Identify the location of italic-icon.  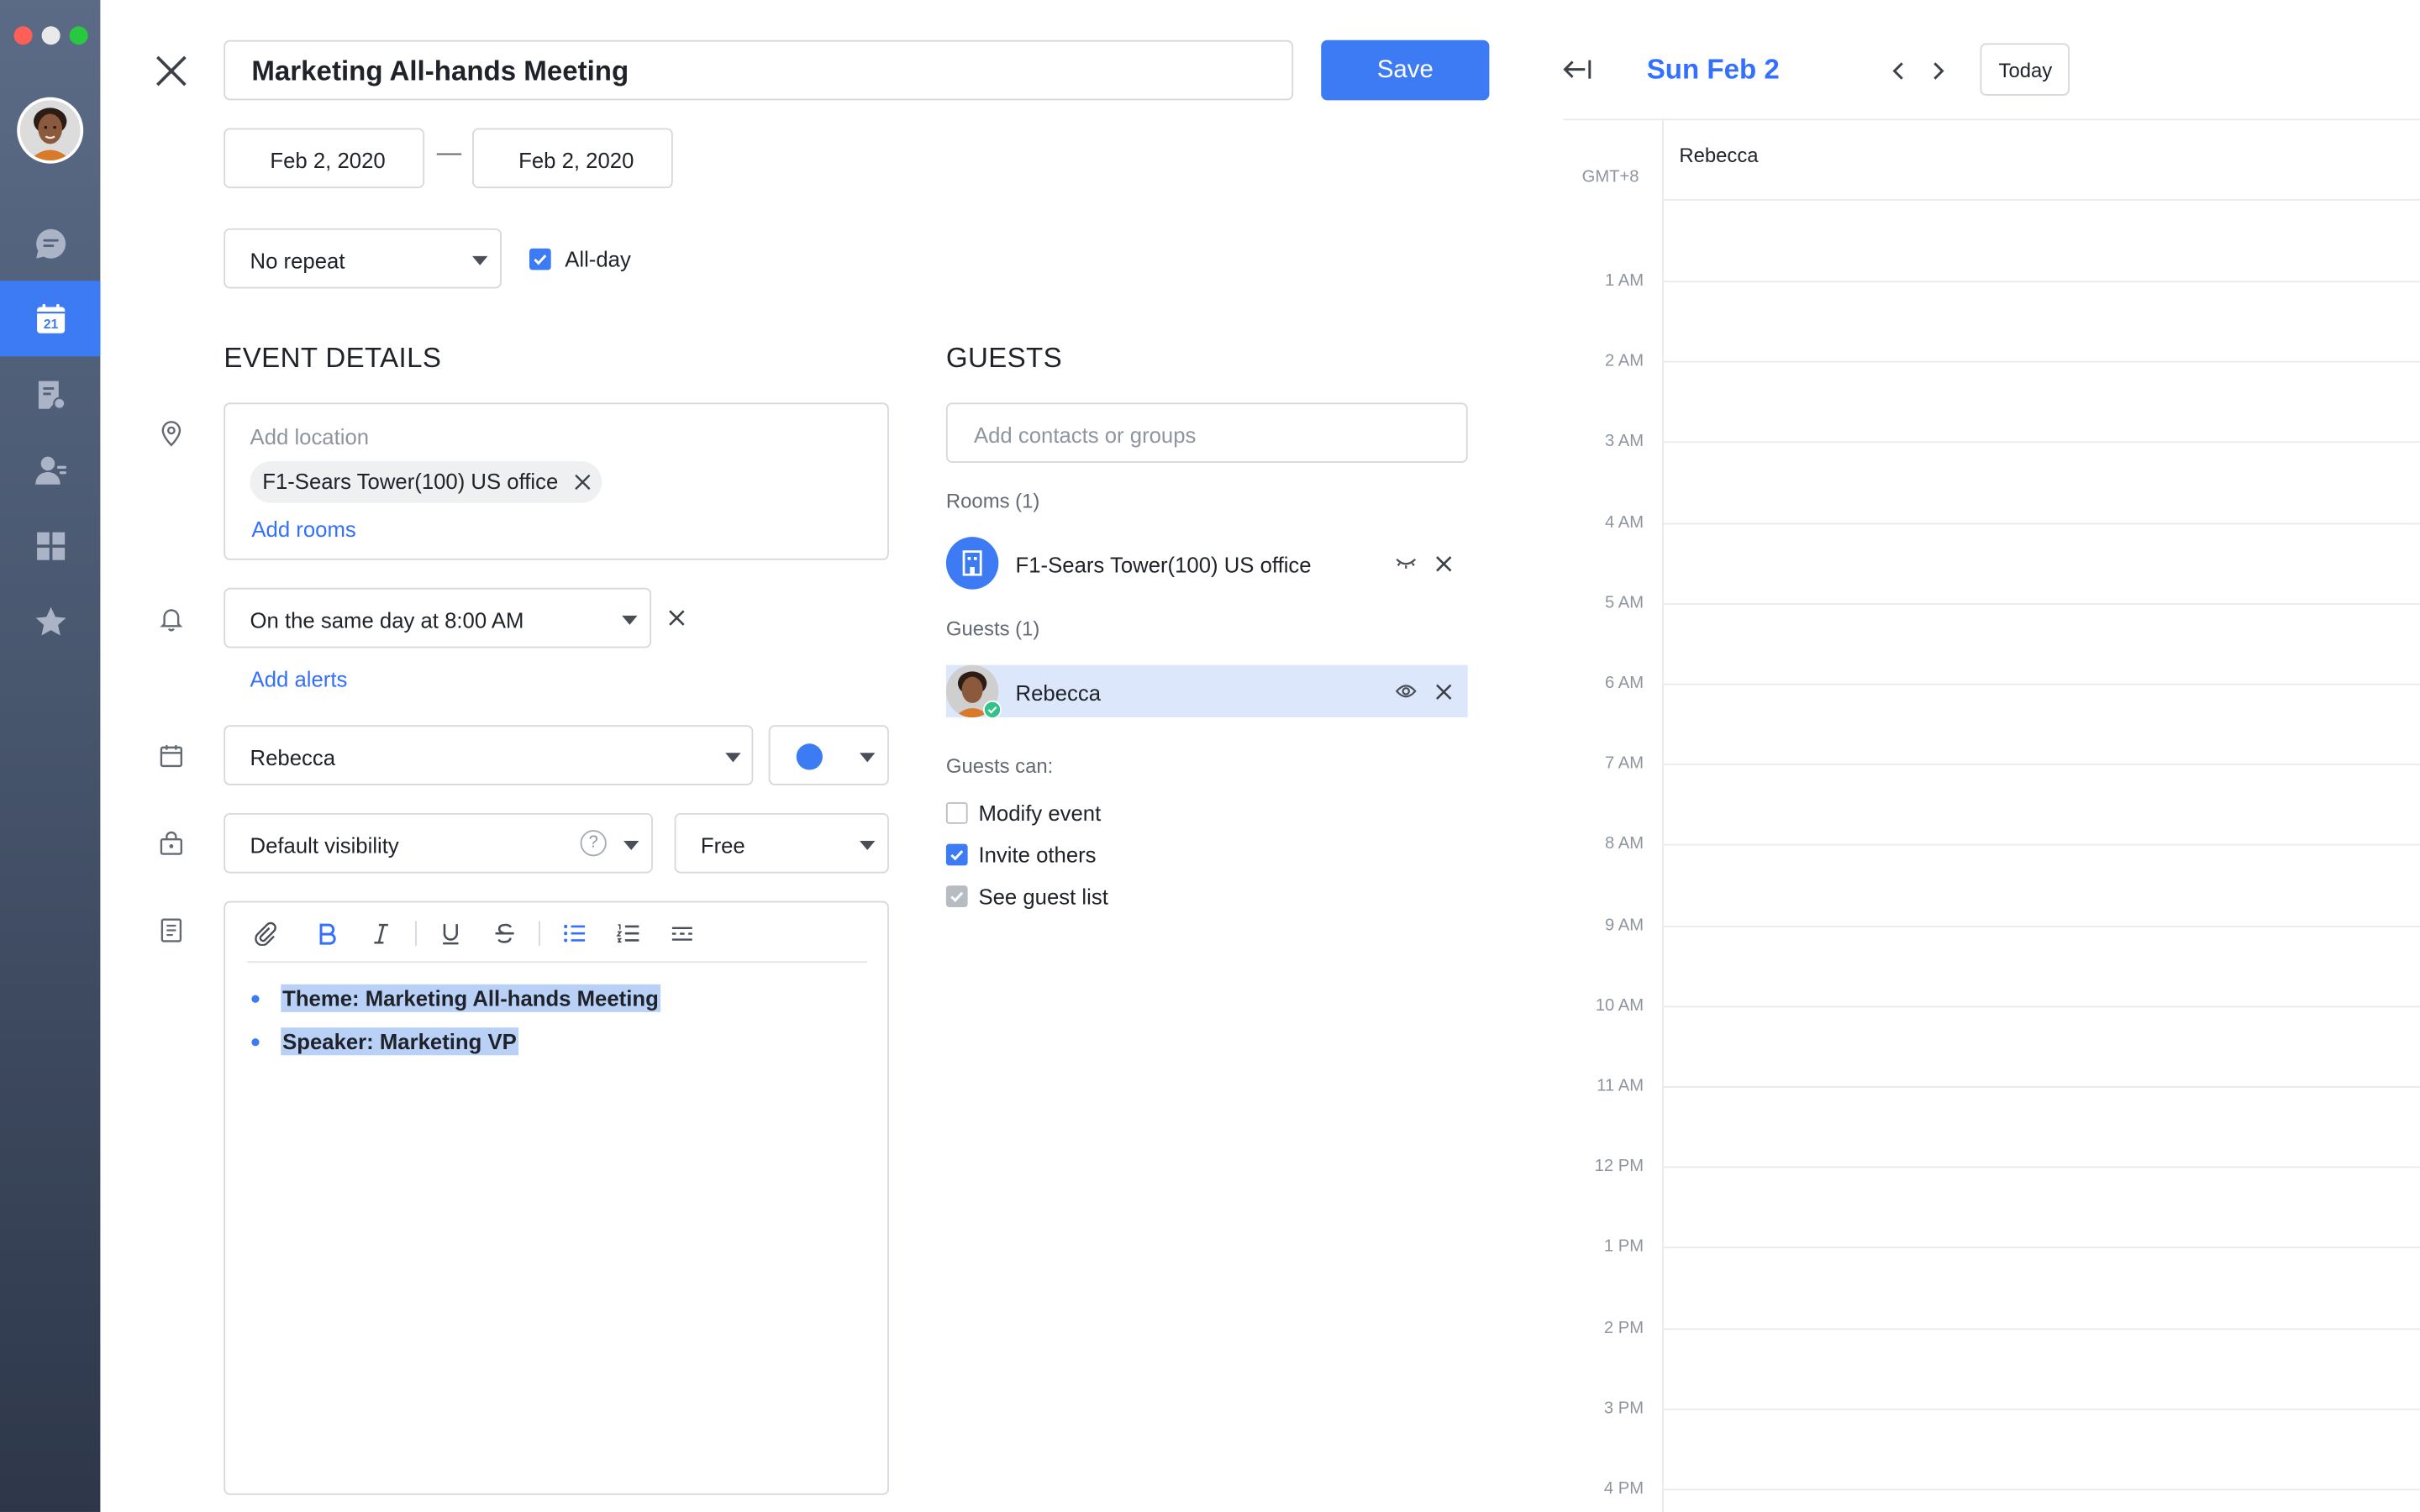
(381, 933).